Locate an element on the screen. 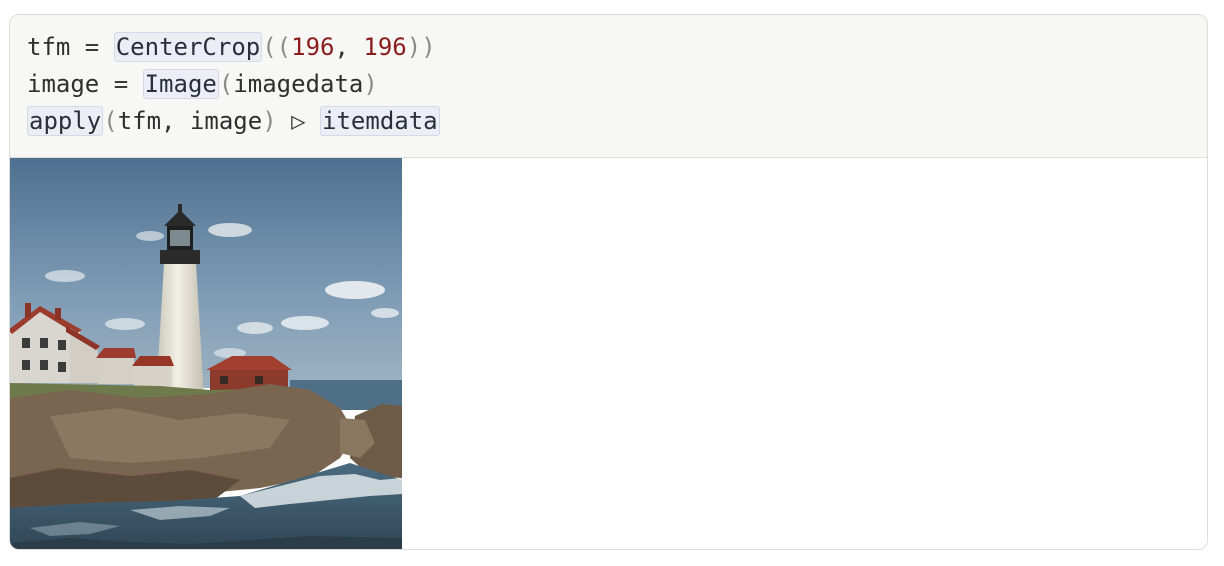 This screenshot has width=1224, height=566. code-function-image: Image is located at coordinates (180, 84).